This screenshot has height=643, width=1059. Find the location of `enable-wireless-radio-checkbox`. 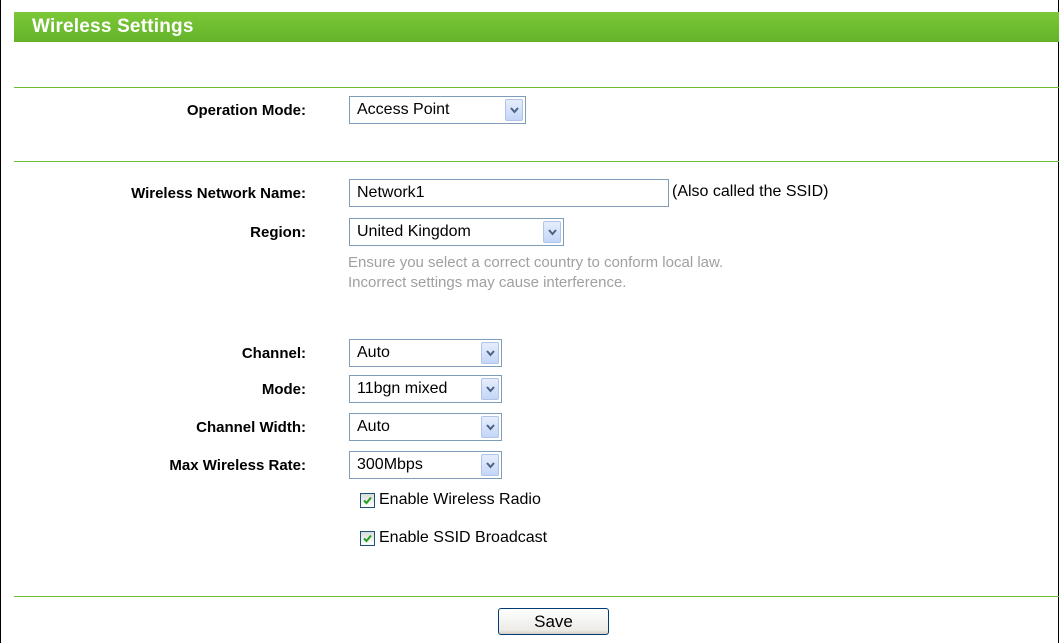

enable-wireless-radio-checkbox is located at coordinates (367, 500).